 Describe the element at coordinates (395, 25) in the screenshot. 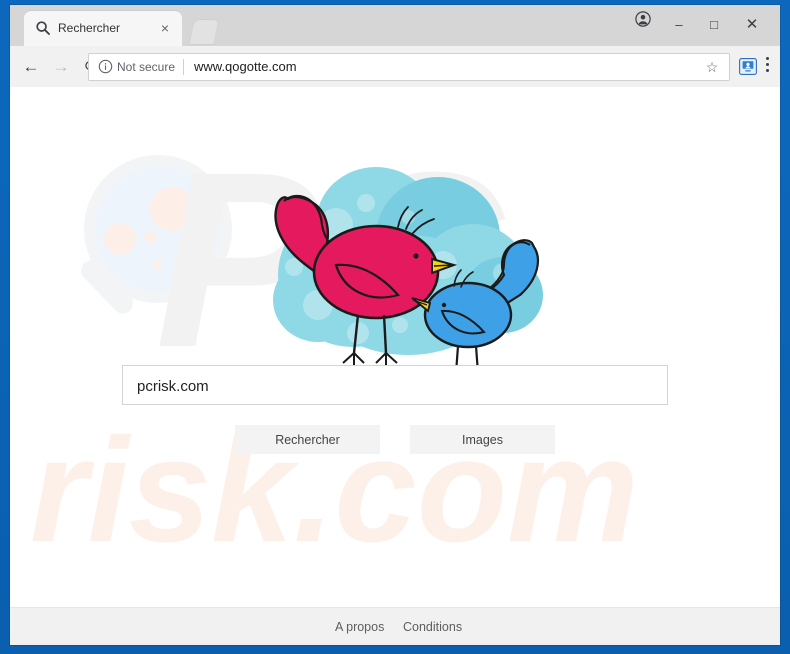

I see `tab-strip: Rechercher × – □ ✕` at that location.